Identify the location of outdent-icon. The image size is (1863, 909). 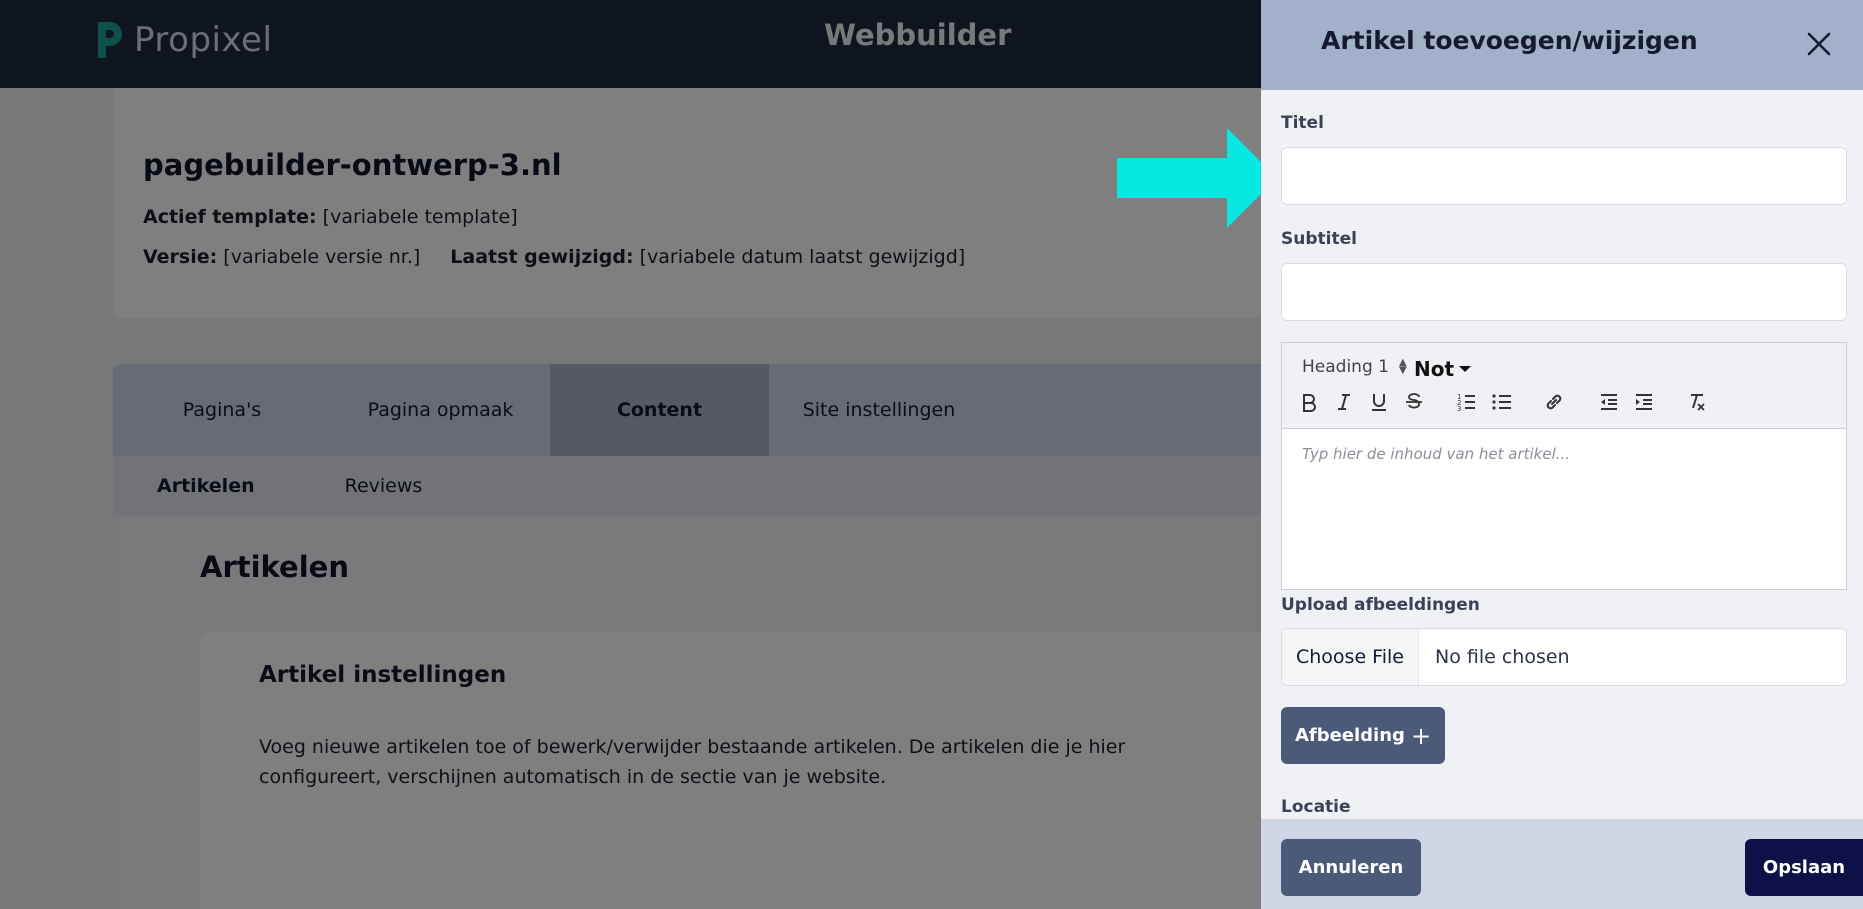
(1609, 402).